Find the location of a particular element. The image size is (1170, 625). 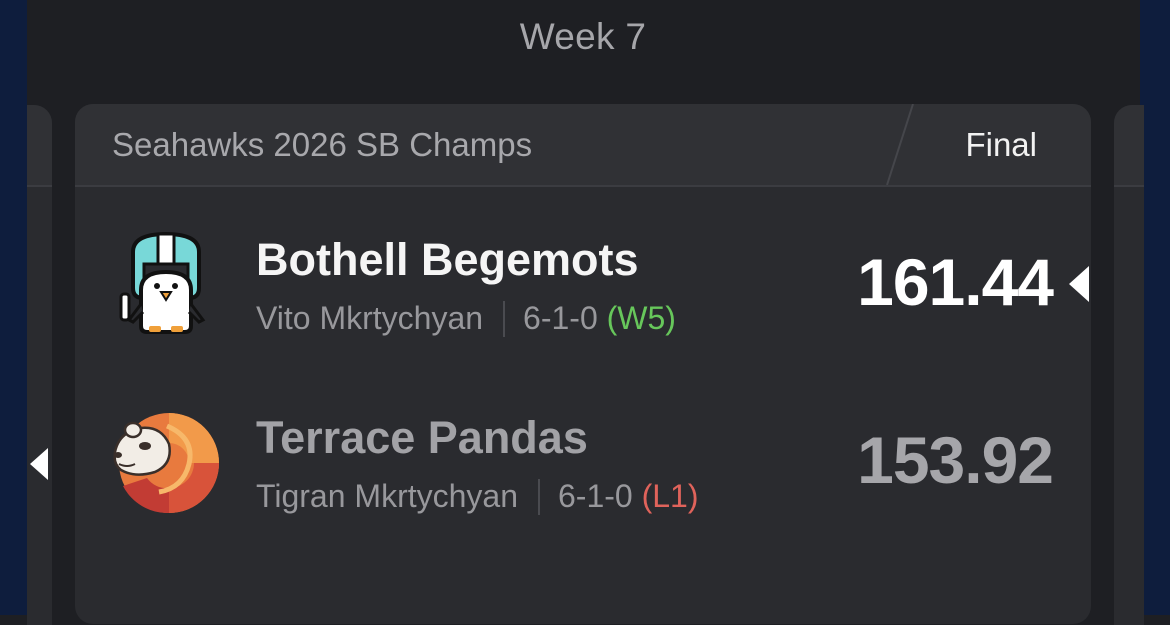

team-owner-record: Tigran Mkrtychyan 6-1-0 (L1) is located at coordinates (477, 497).